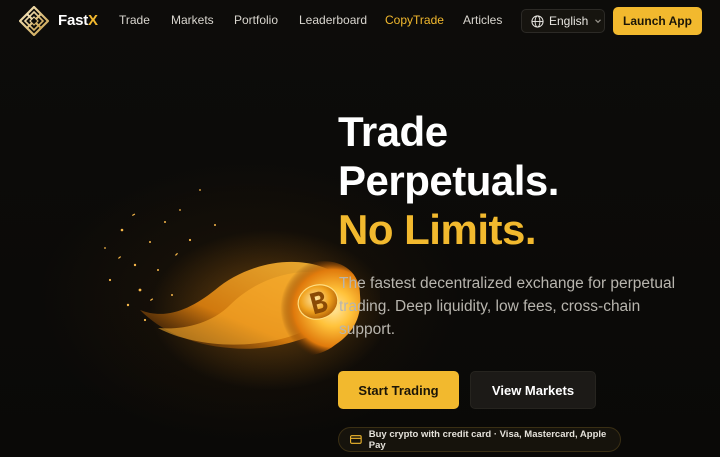 This screenshot has width=720, height=457. I want to click on brand-name-part2: X, so click(93, 20).